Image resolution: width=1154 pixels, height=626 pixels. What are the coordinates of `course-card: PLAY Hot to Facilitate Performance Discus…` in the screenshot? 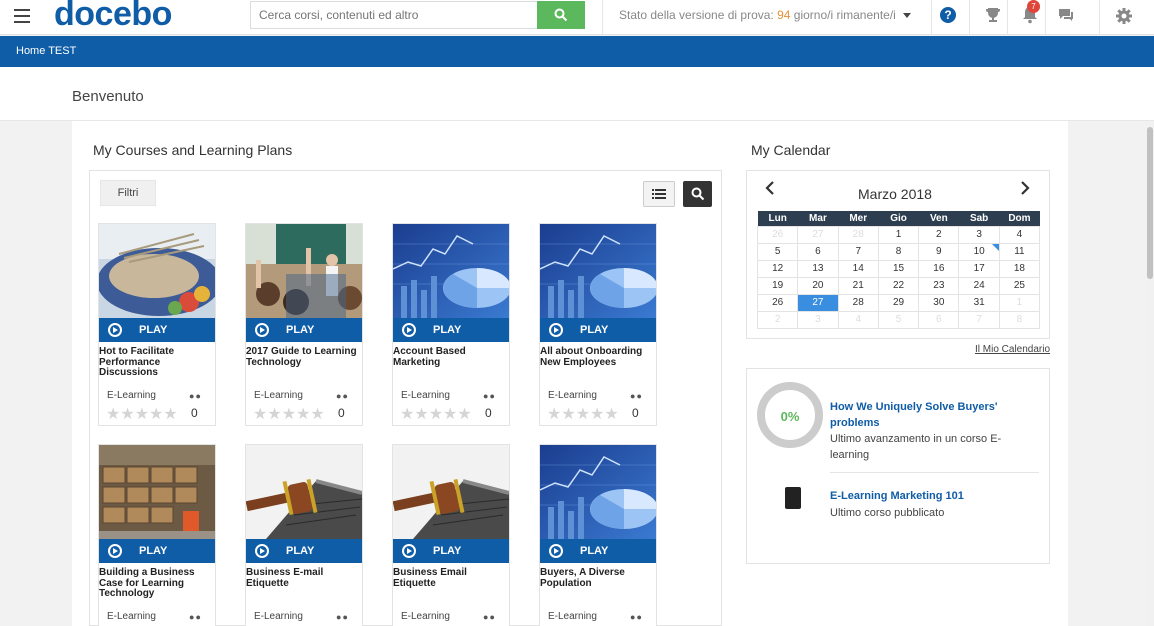 It's located at (157, 324).